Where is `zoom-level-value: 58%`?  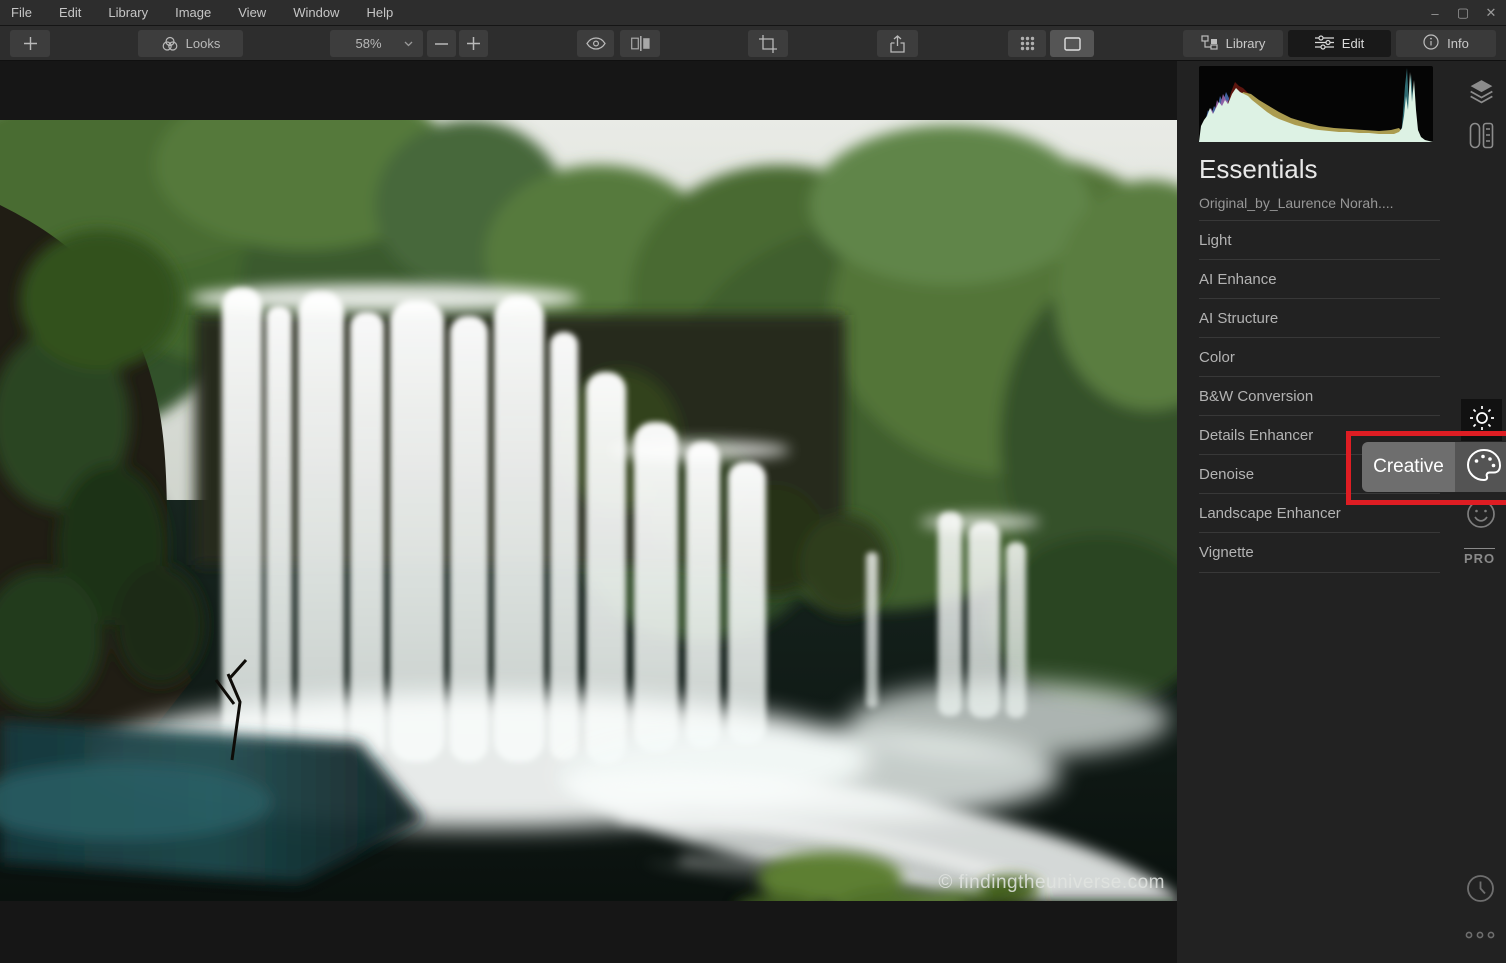 zoom-level-value: 58% is located at coordinates (368, 43).